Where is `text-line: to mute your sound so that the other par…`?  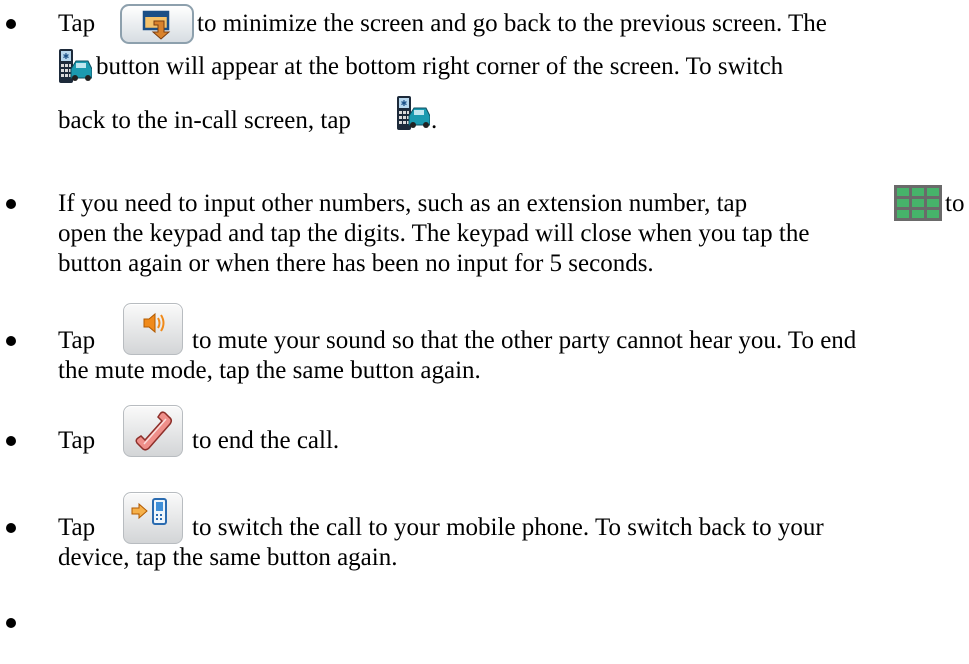
text-line: to mute your sound so that the other par… is located at coordinates (524, 341).